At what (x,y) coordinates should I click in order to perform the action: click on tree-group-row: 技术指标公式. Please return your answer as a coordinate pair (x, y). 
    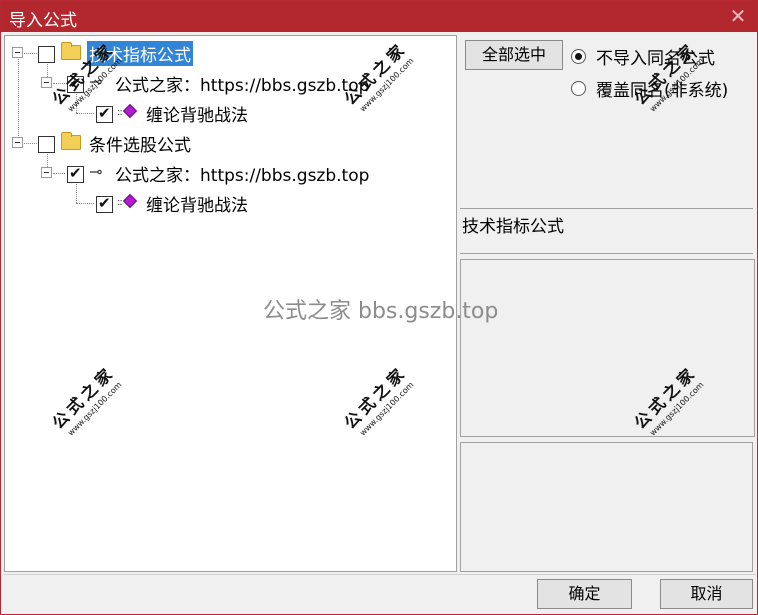
    Looking at the image, I should click on (225, 53).